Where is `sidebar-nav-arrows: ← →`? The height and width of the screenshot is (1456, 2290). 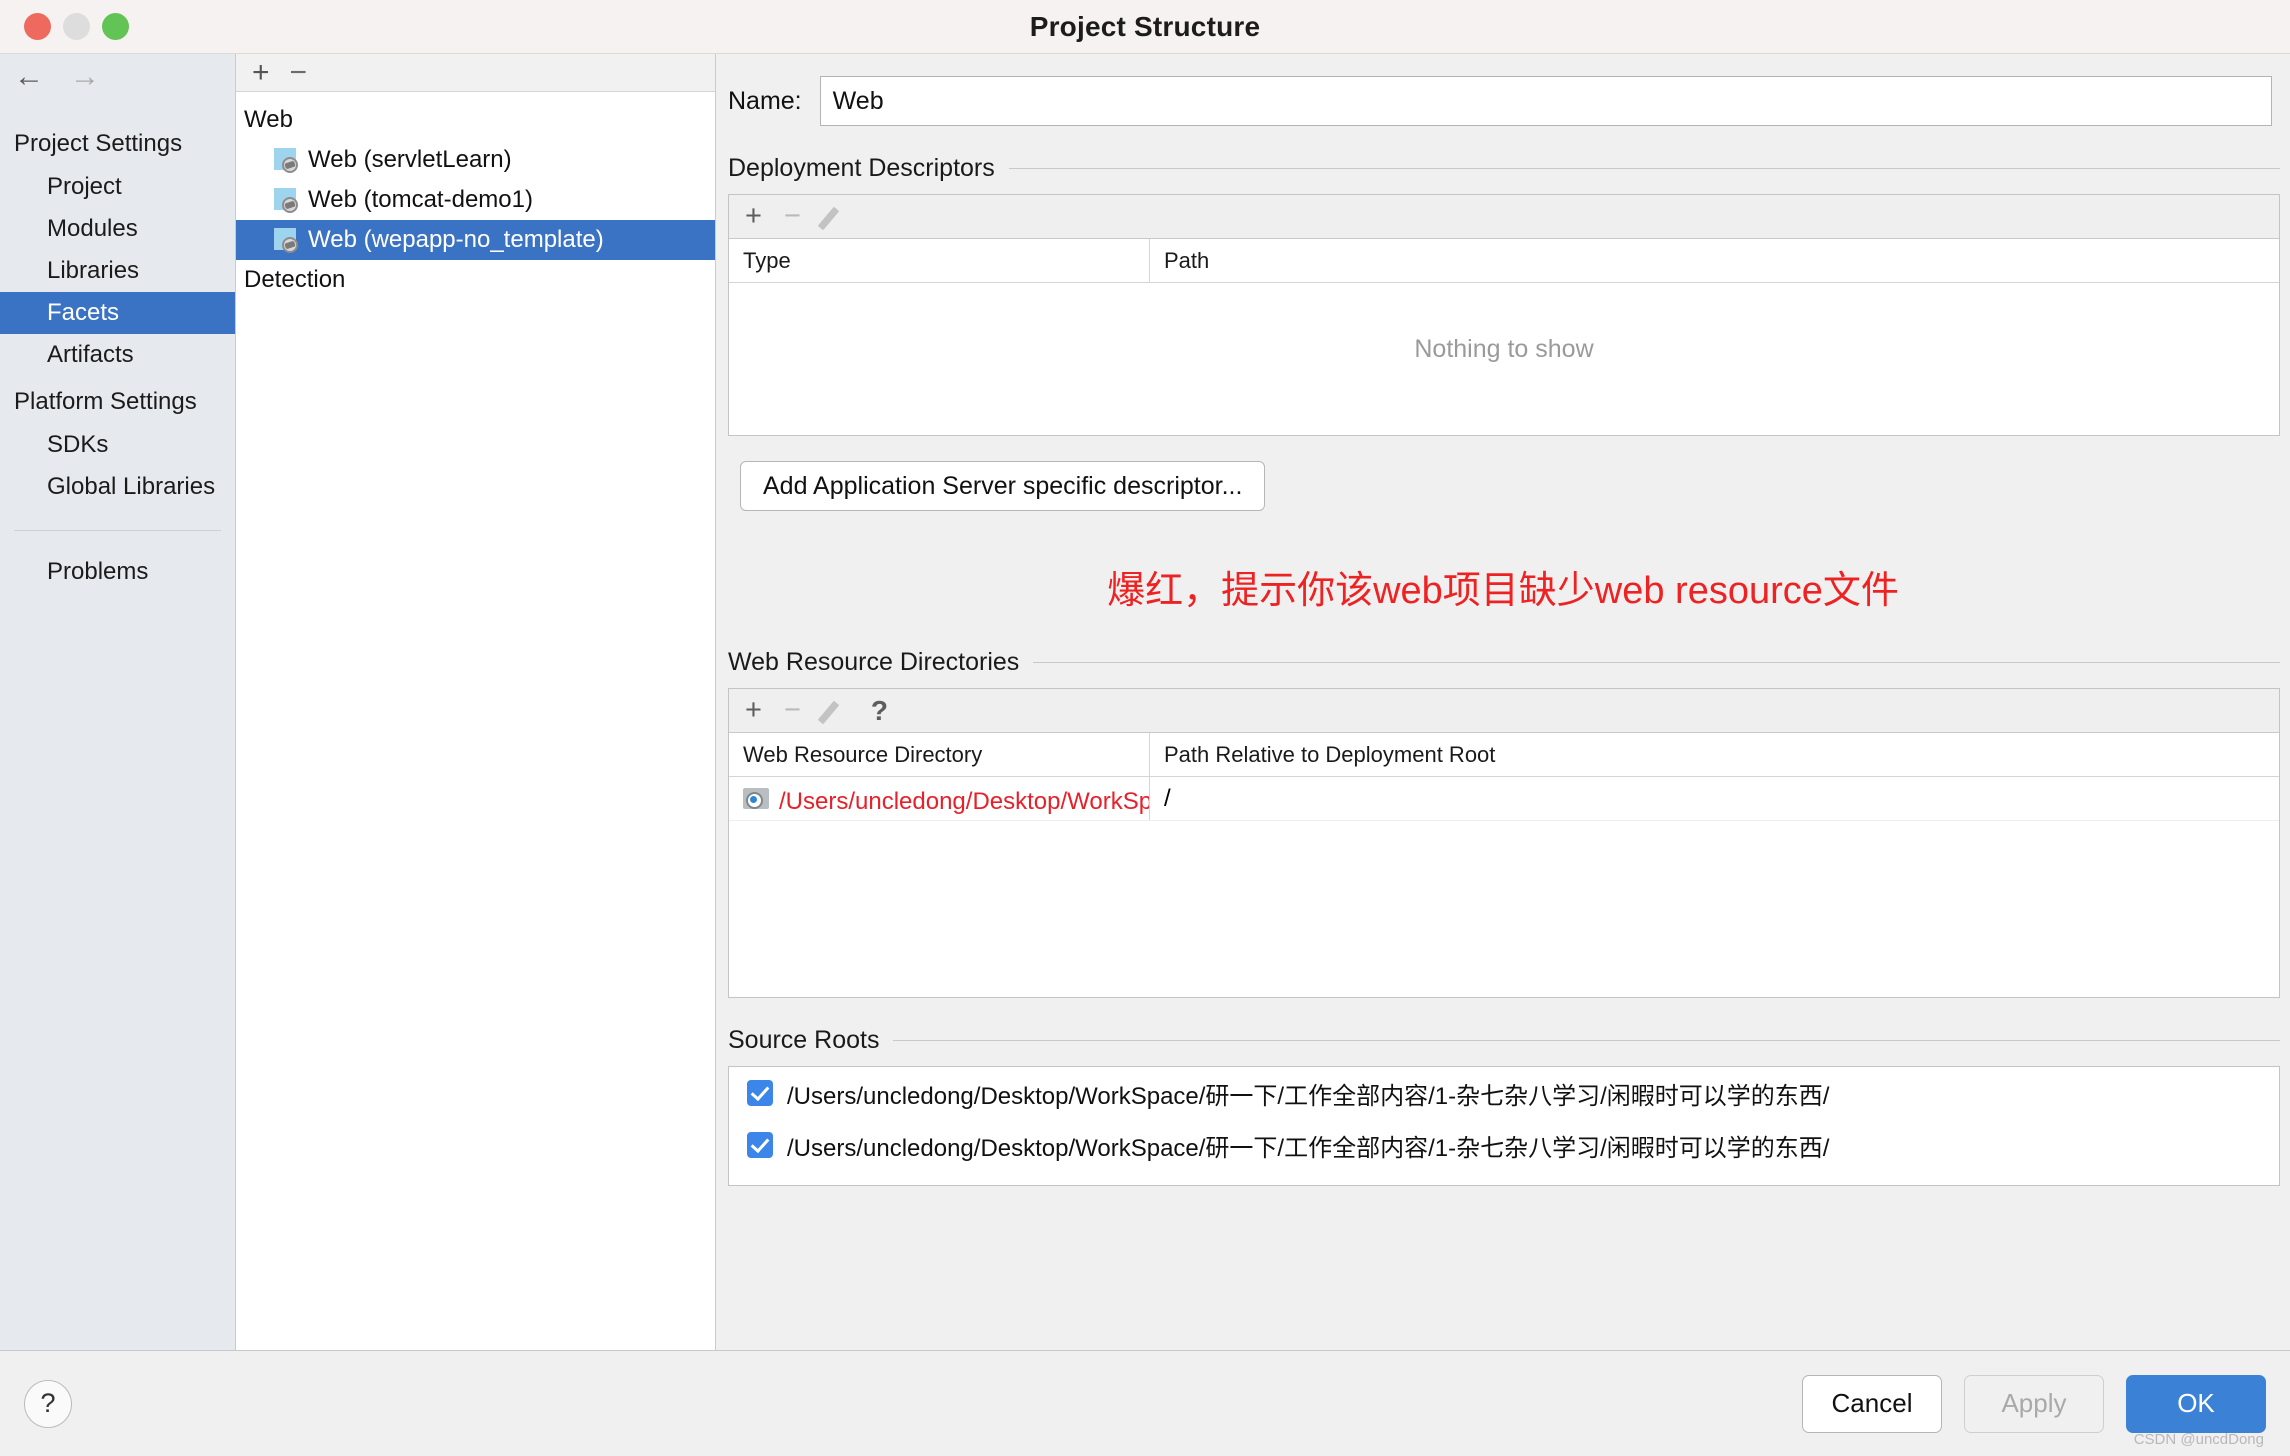 sidebar-nav-arrows: ← → is located at coordinates (117, 77).